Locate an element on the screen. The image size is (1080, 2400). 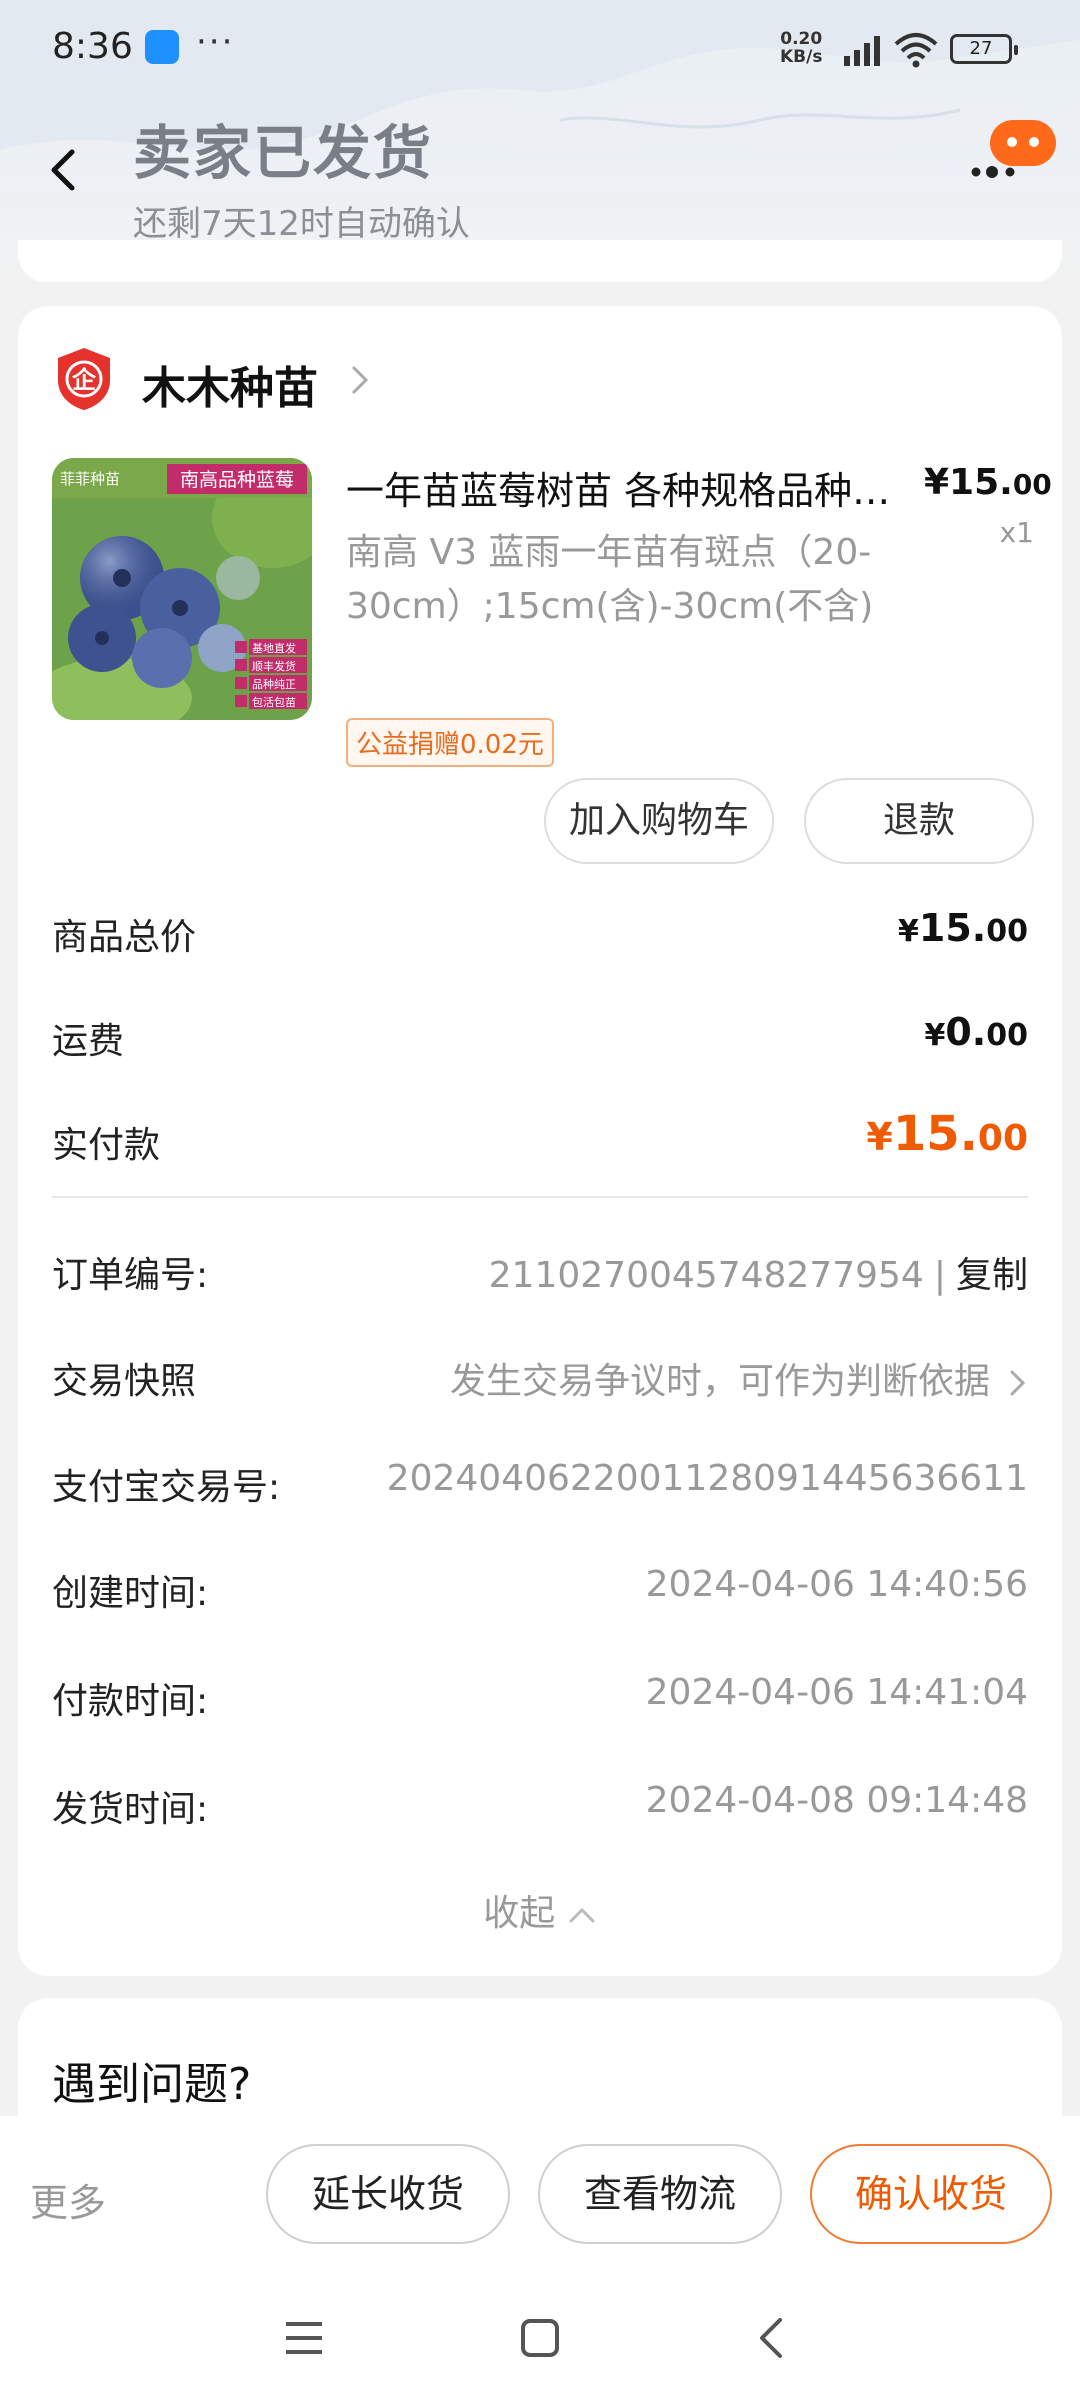
shipping-label: 运费 is located at coordinates (88, 1041).